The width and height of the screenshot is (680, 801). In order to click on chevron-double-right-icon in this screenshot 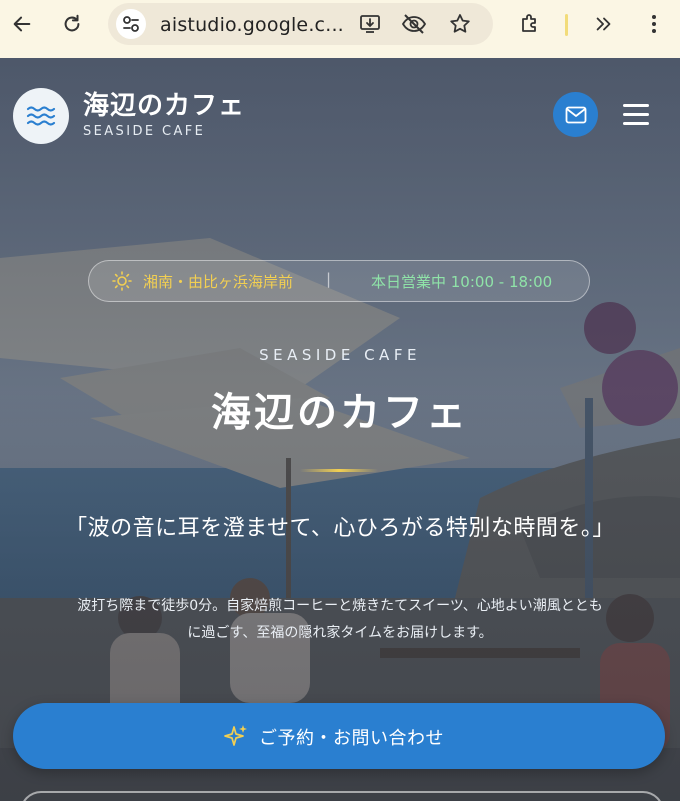, I will do `click(604, 24)`.